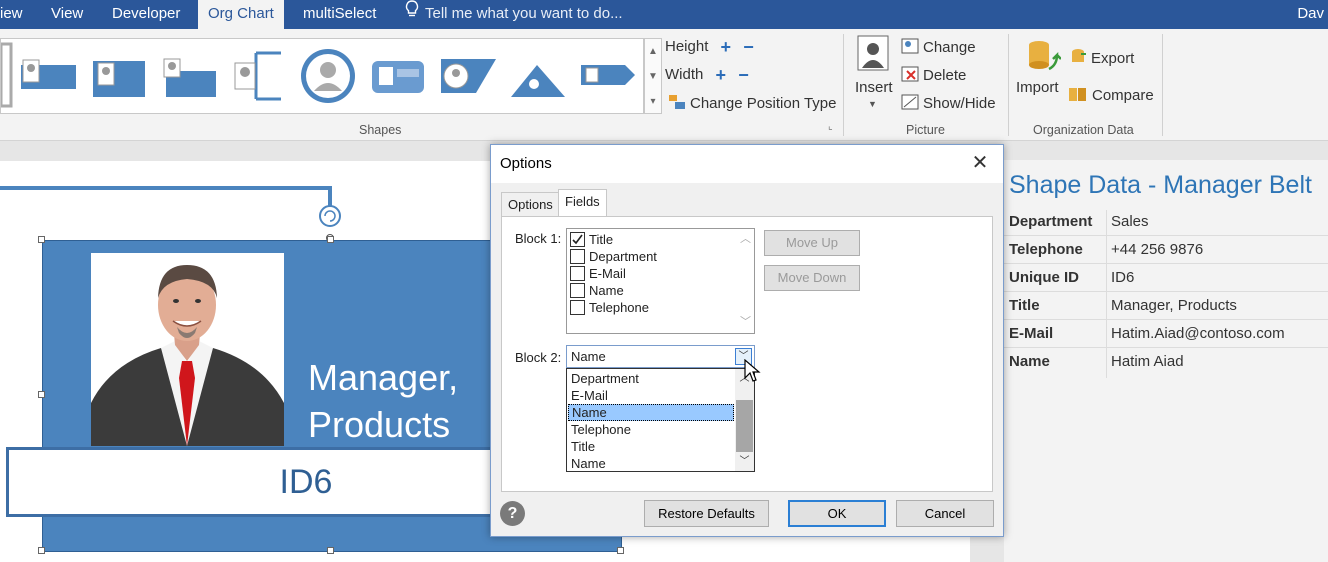  I want to click on shape-data-value: Hatim Aiad, so click(1147, 362).